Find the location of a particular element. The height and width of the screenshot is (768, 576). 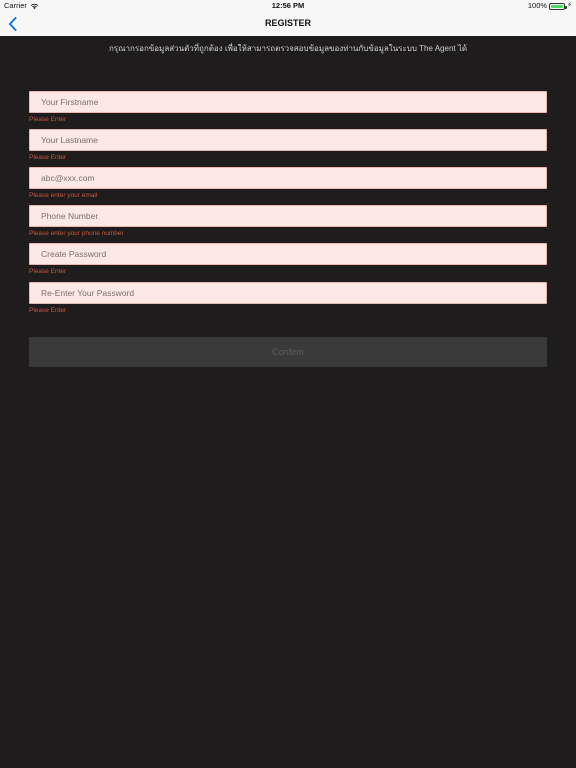

status-right: 100% ⚡ is located at coordinates (550, 6).